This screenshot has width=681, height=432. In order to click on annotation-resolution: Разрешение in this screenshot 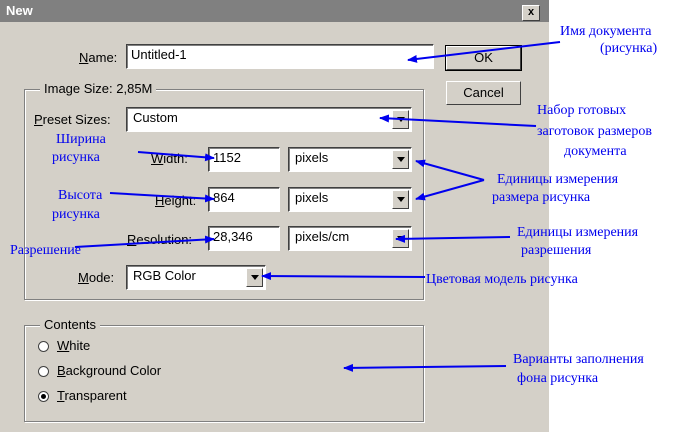, I will do `click(45, 250)`.